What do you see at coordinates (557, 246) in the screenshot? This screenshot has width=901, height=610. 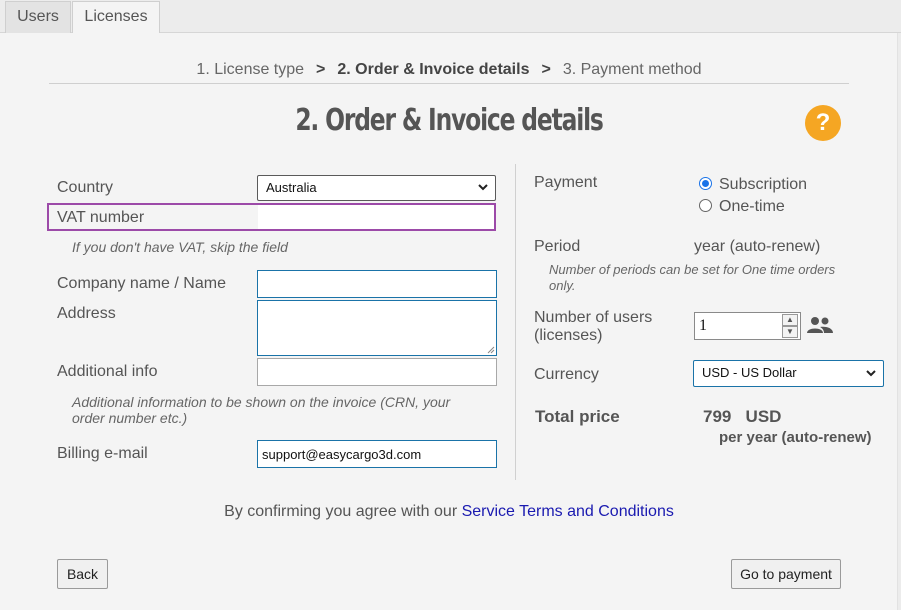 I see `period-label: Period` at bounding box center [557, 246].